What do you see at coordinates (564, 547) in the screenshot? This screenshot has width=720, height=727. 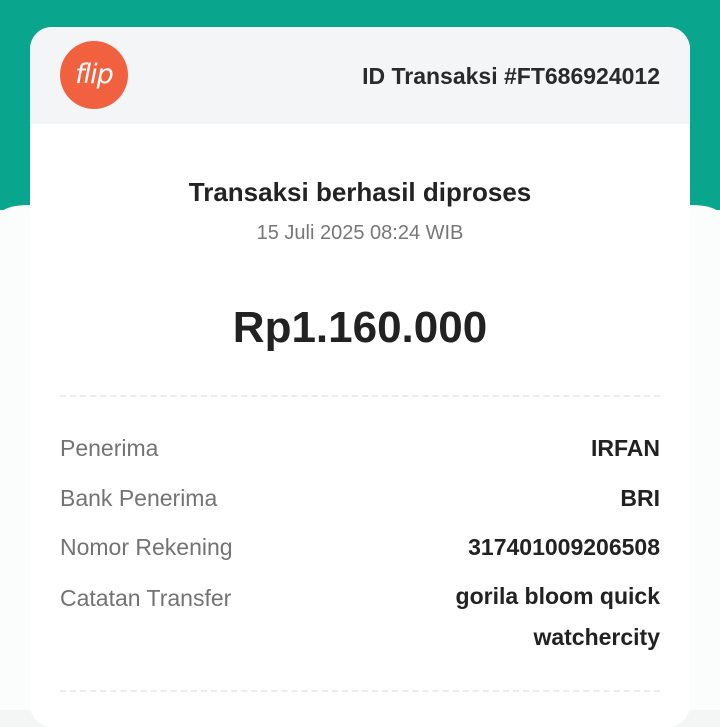 I see `account-number-value: 317401009206508` at bounding box center [564, 547].